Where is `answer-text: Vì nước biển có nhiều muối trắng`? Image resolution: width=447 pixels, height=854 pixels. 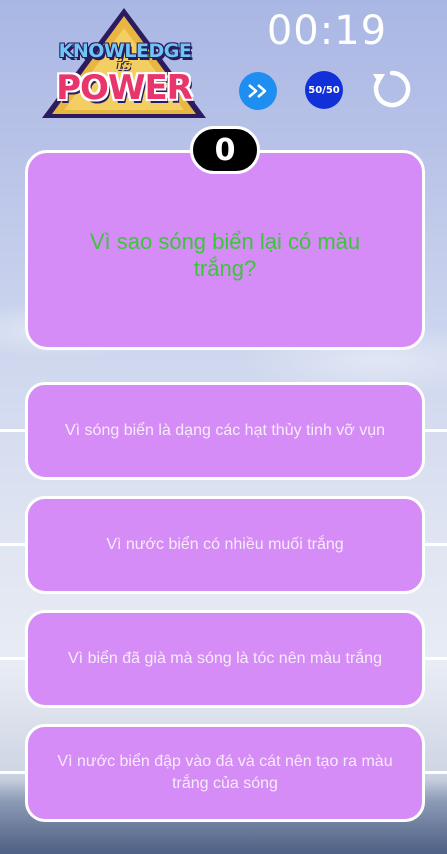
answer-text: Vì nước biển có nhiều muối trắng is located at coordinates (225, 544).